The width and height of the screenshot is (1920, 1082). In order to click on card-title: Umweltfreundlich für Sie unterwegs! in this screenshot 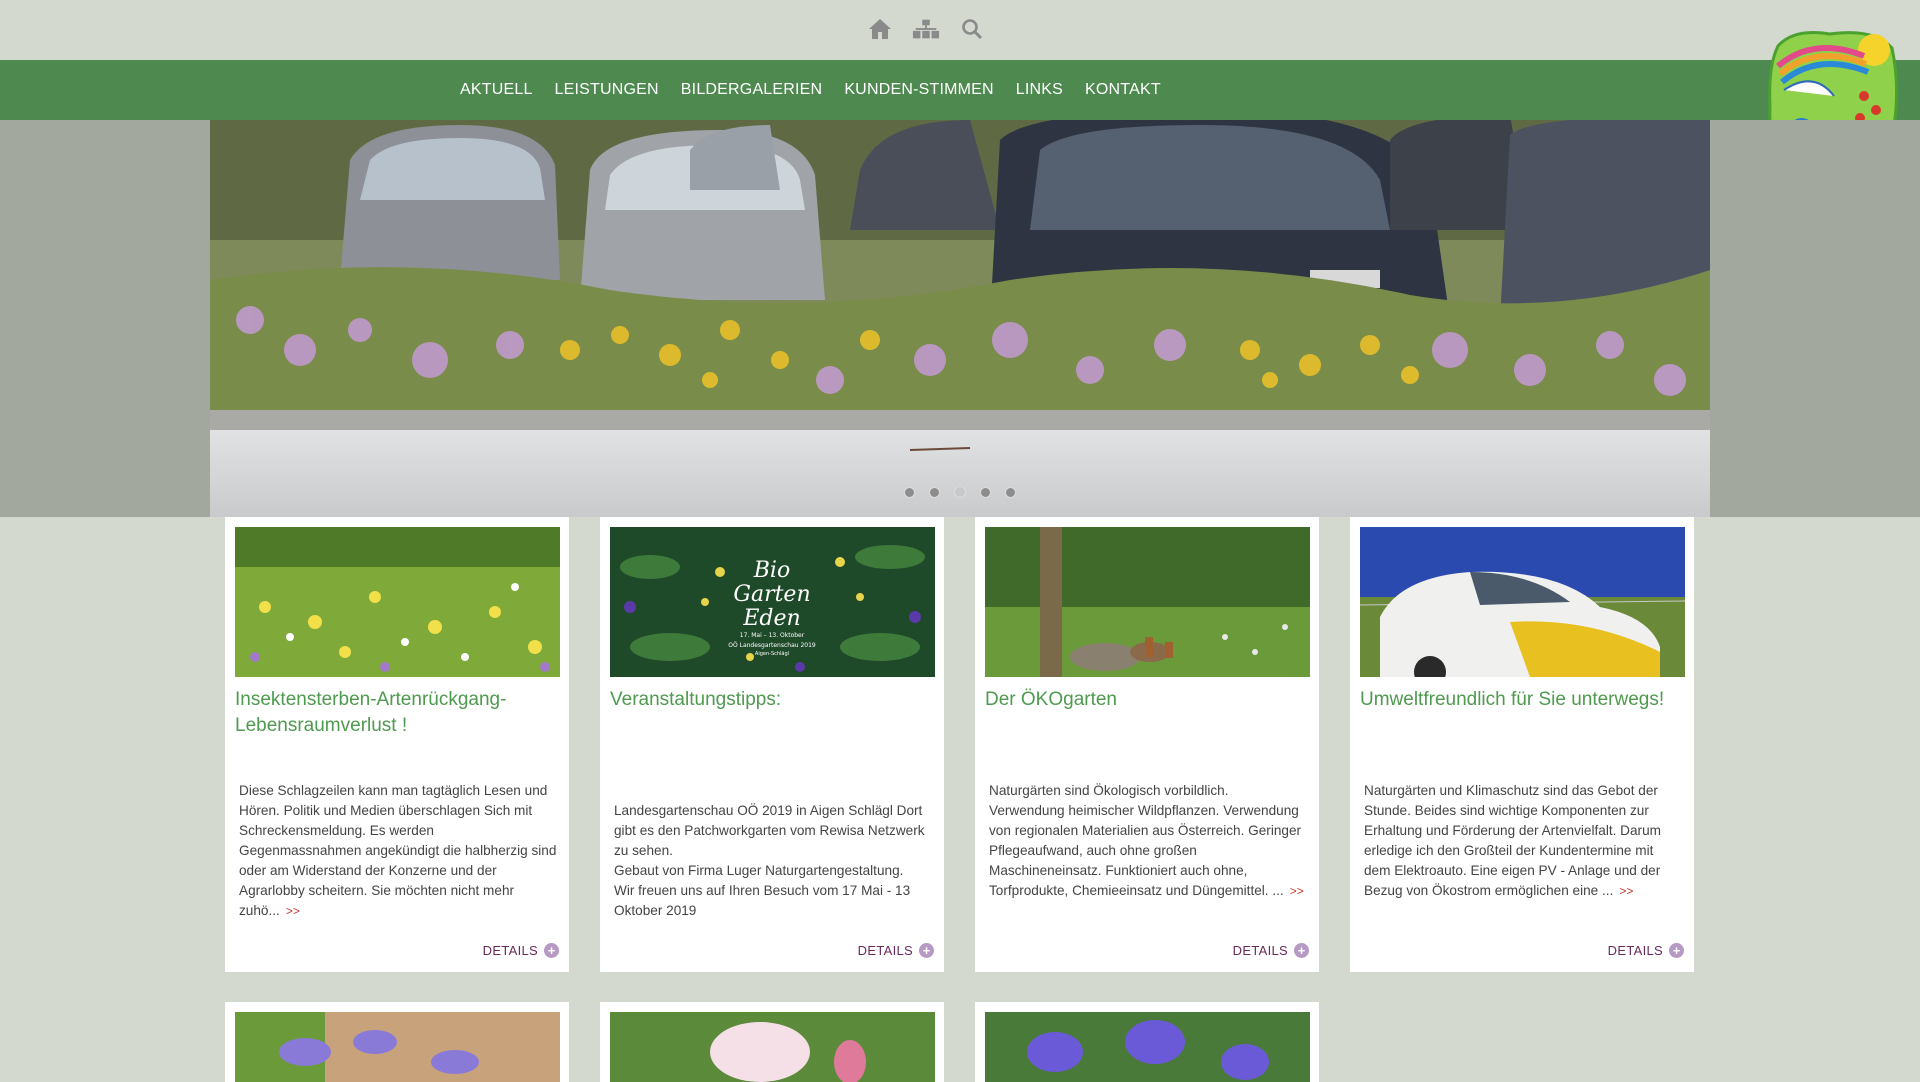, I will do `click(1522, 700)`.